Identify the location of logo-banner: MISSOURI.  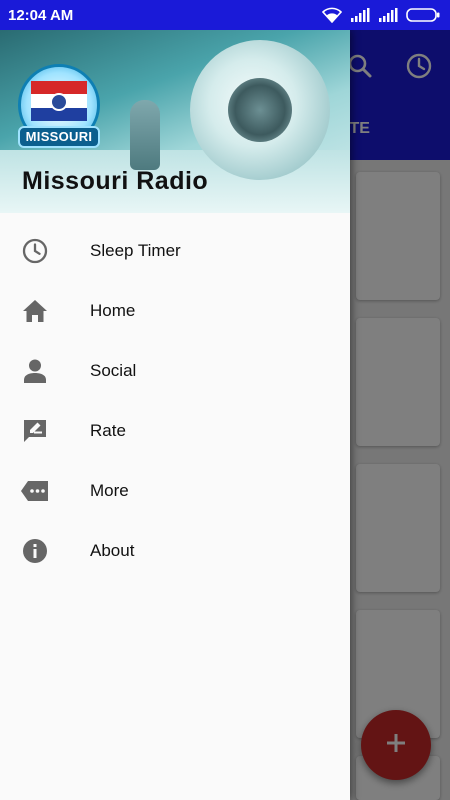
(59, 137).